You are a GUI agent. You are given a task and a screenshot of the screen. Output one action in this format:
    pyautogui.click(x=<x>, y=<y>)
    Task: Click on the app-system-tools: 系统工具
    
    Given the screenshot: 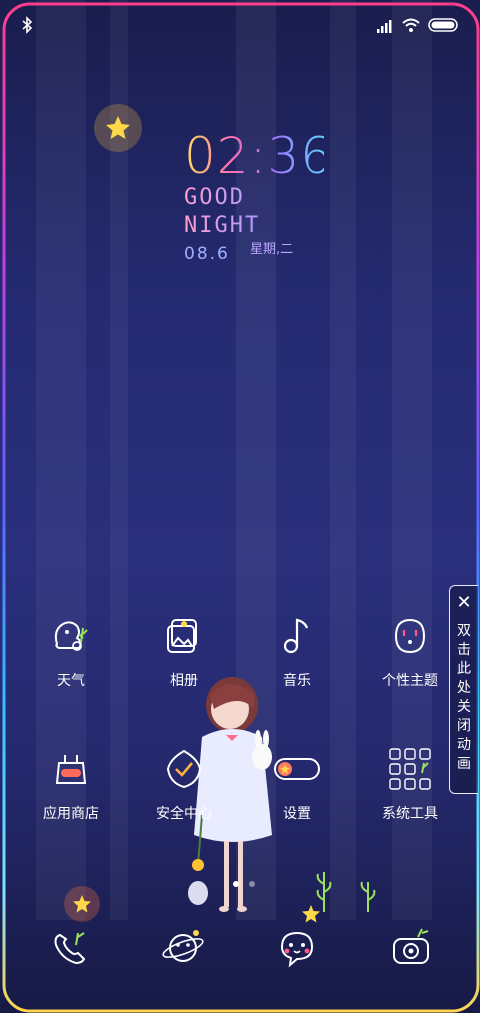 What is the action you would take?
    pyautogui.click(x=410, y=784)
    